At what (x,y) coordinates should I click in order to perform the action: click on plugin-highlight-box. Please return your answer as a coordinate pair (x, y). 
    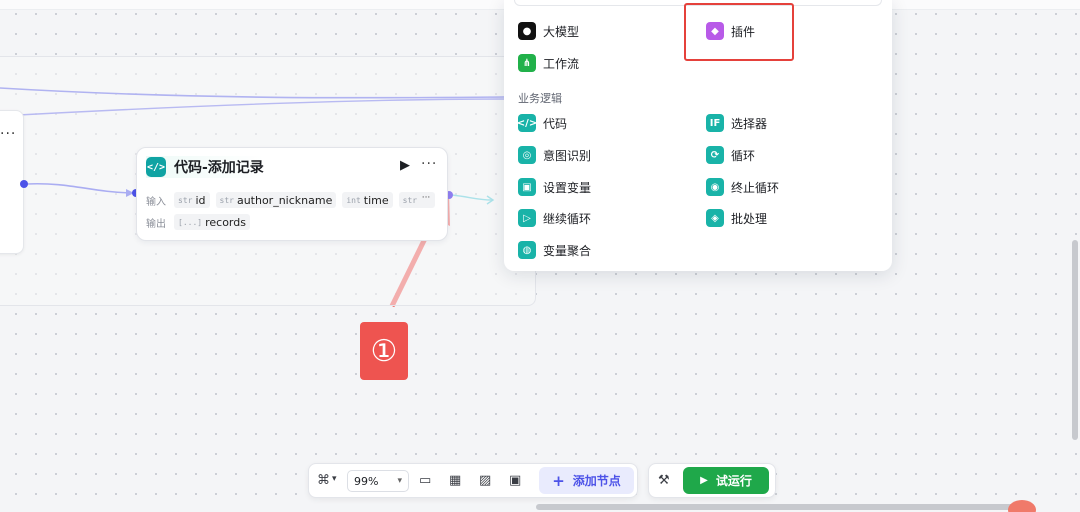
    Looking at the image, I should click on (739, 32).